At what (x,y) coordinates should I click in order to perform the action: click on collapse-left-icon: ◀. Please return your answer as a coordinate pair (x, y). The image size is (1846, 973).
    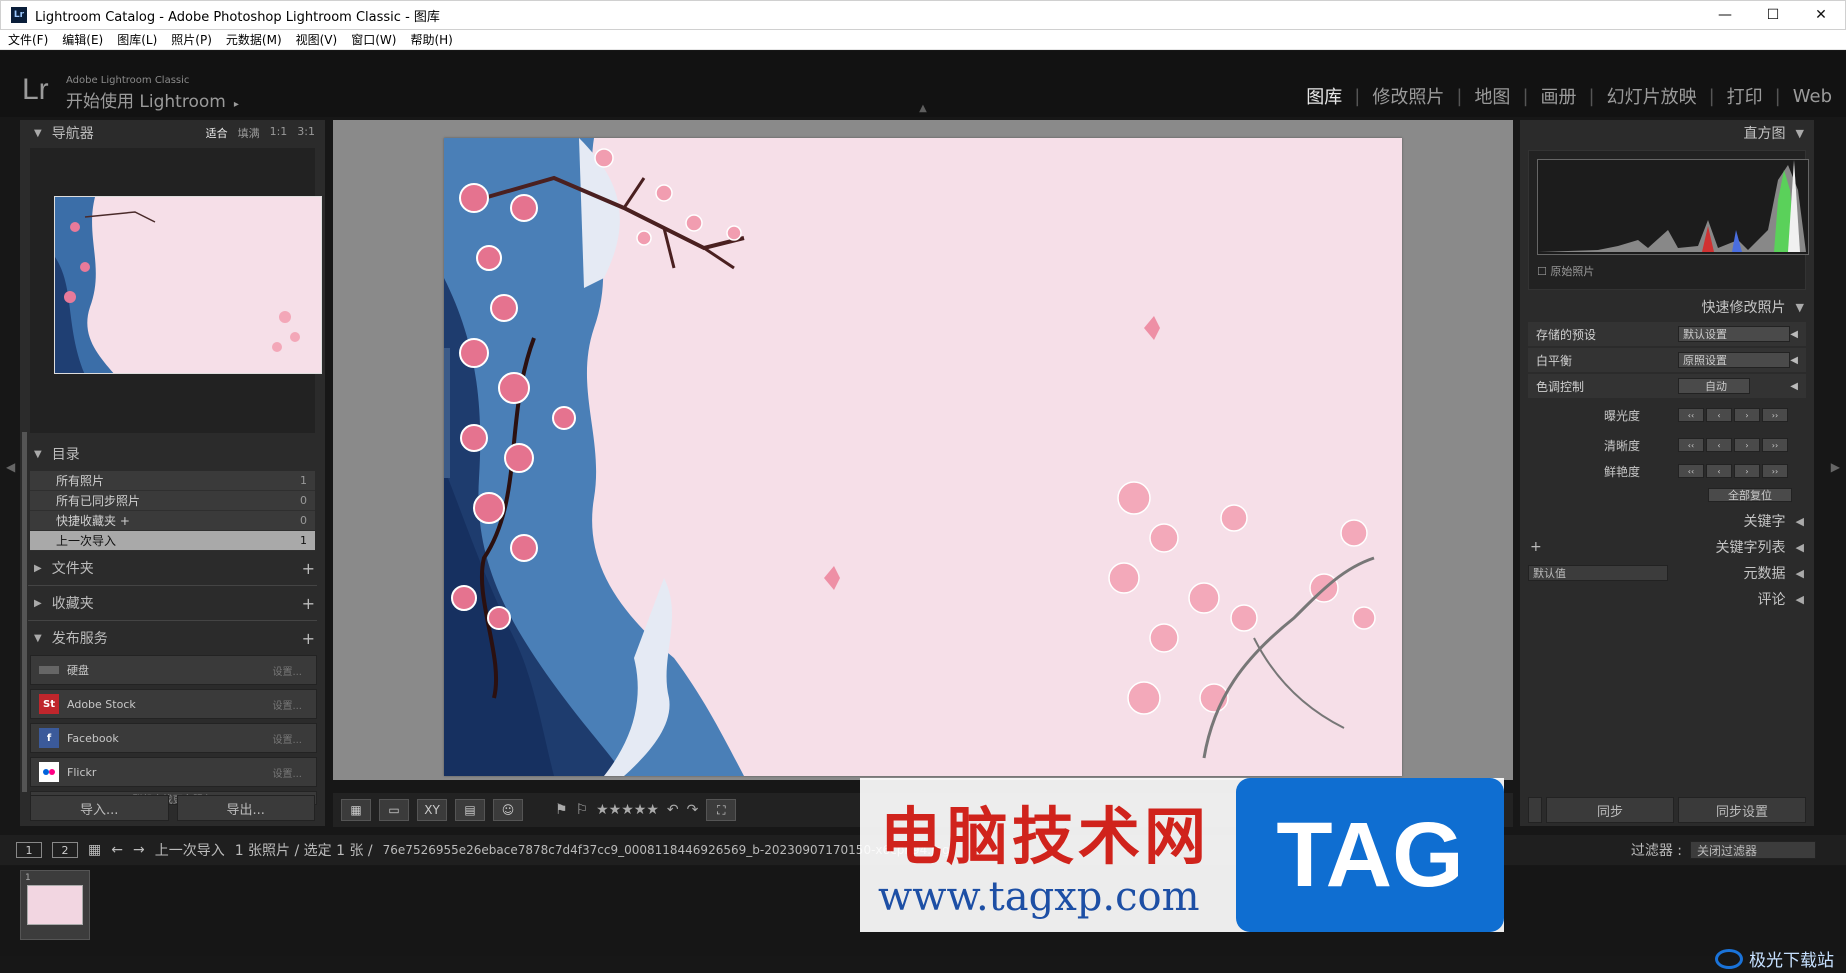
    Looking at the image, I should click on (10, 467).